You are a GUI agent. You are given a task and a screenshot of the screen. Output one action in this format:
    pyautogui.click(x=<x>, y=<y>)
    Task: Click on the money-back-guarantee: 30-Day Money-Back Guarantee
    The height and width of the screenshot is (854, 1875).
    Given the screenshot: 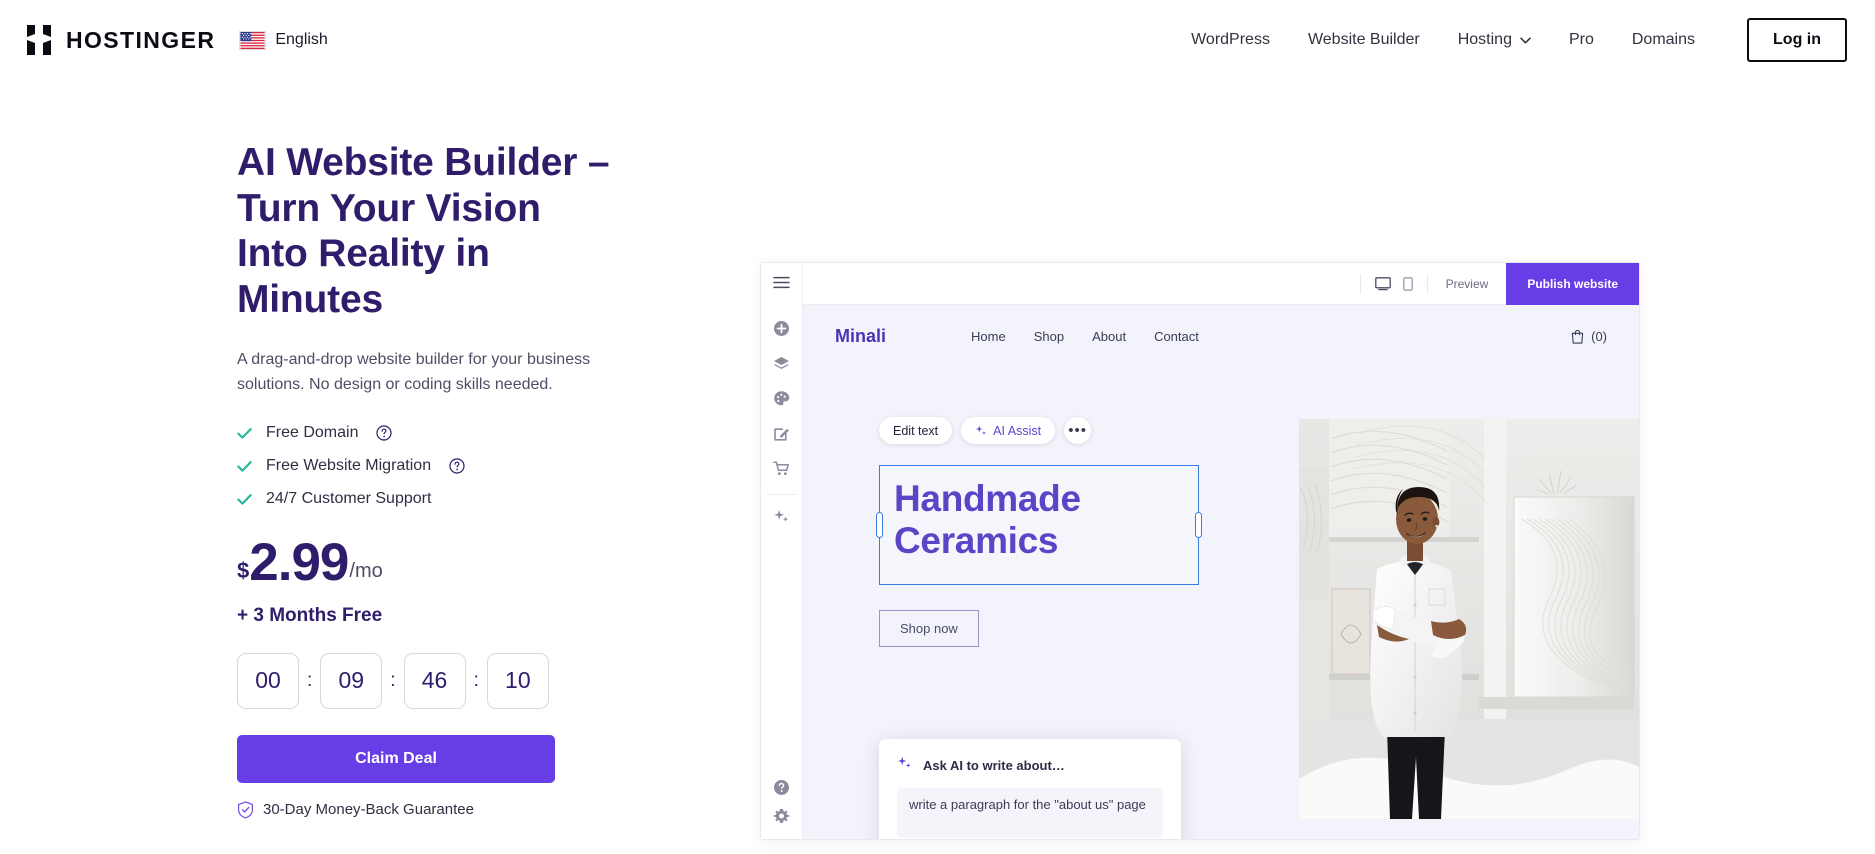 What is the action you would take?
    pyautogui.click(x=428, y=810)
    